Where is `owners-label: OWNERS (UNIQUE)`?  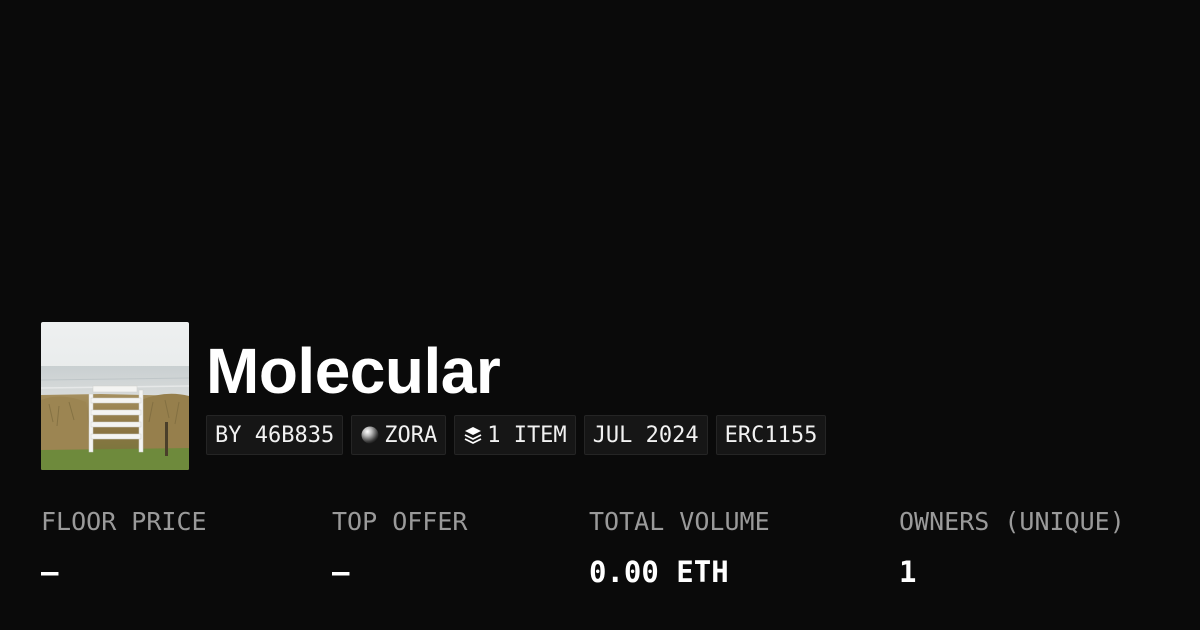
owners-label: OWNERS (UNIQUE) is located at coordinates (1012, 521).